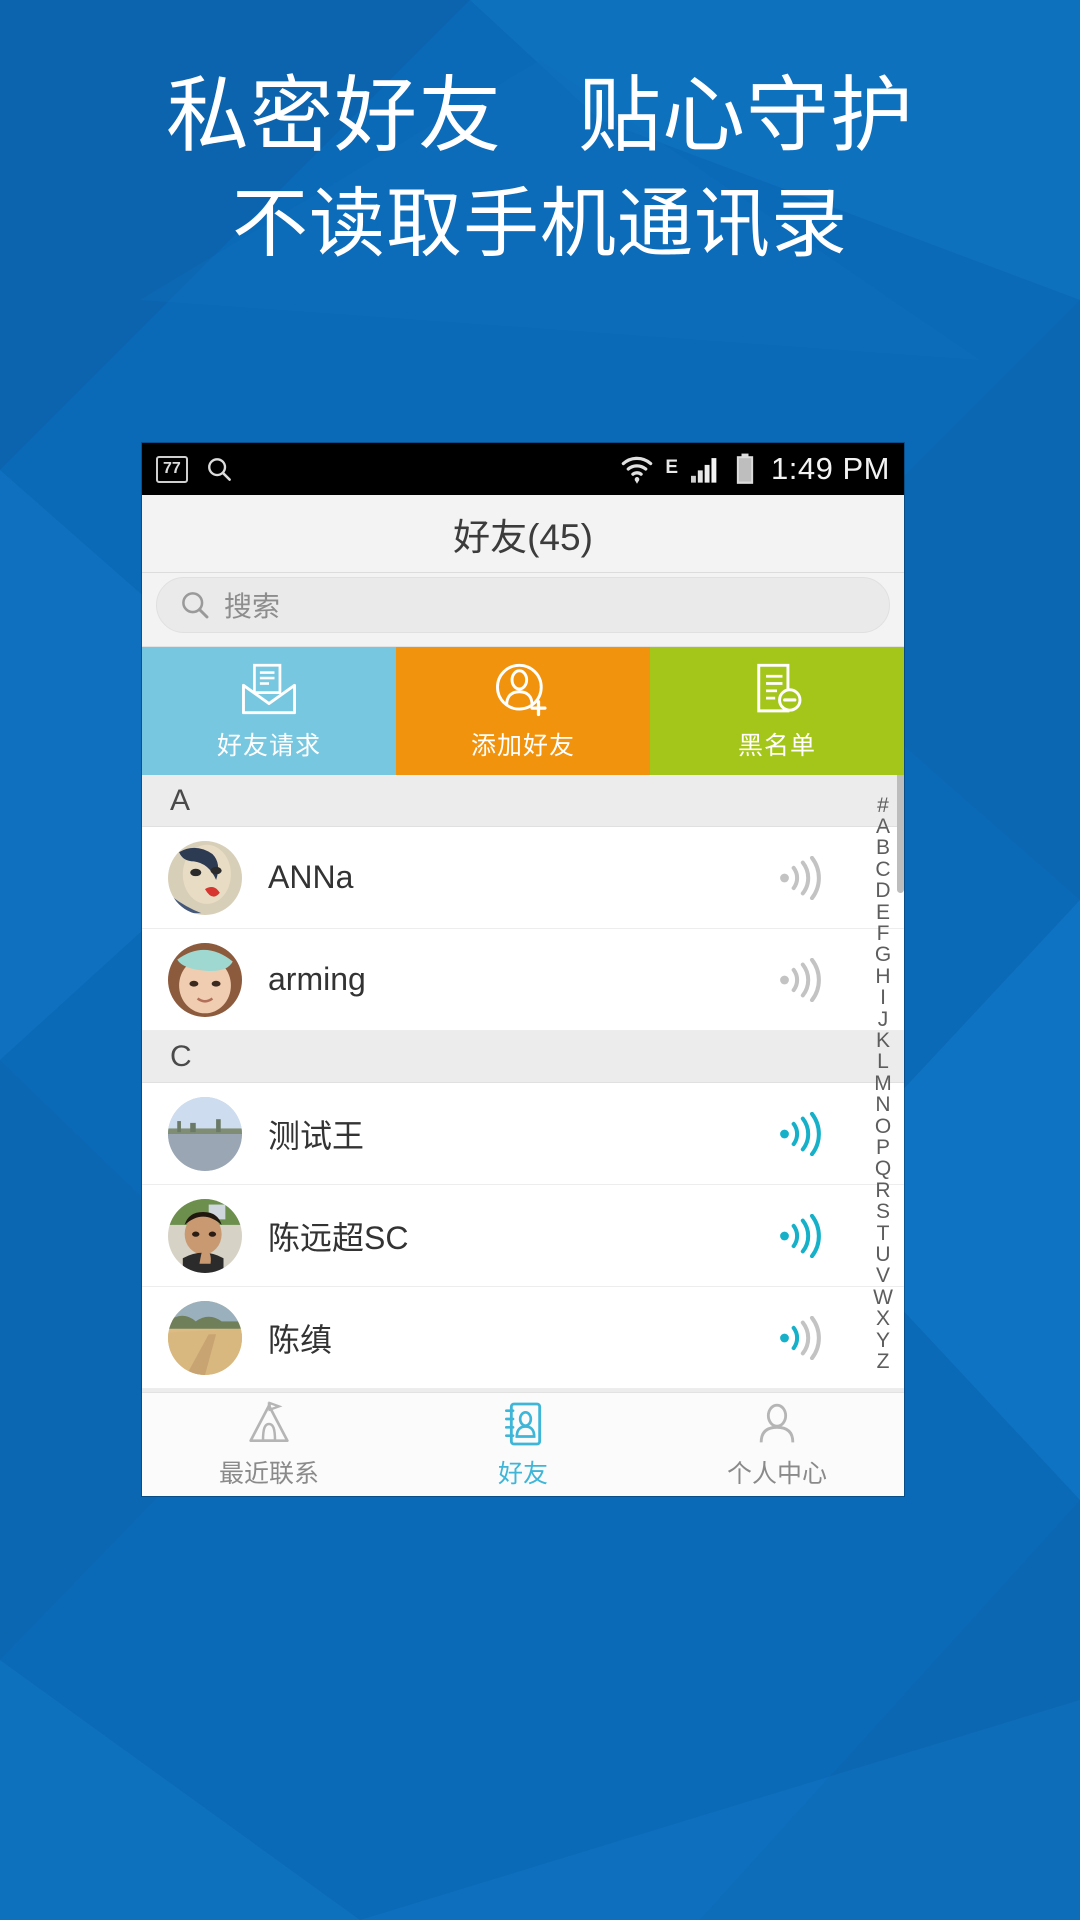  I want to click on document-minus-icon, so click(779, 687).